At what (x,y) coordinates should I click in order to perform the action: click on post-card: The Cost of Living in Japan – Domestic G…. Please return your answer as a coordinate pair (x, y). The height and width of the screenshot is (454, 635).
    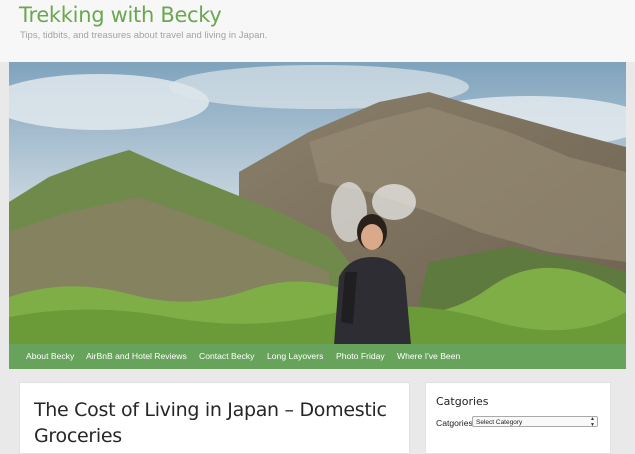
    Looking at the image, I should click on (214, 418).